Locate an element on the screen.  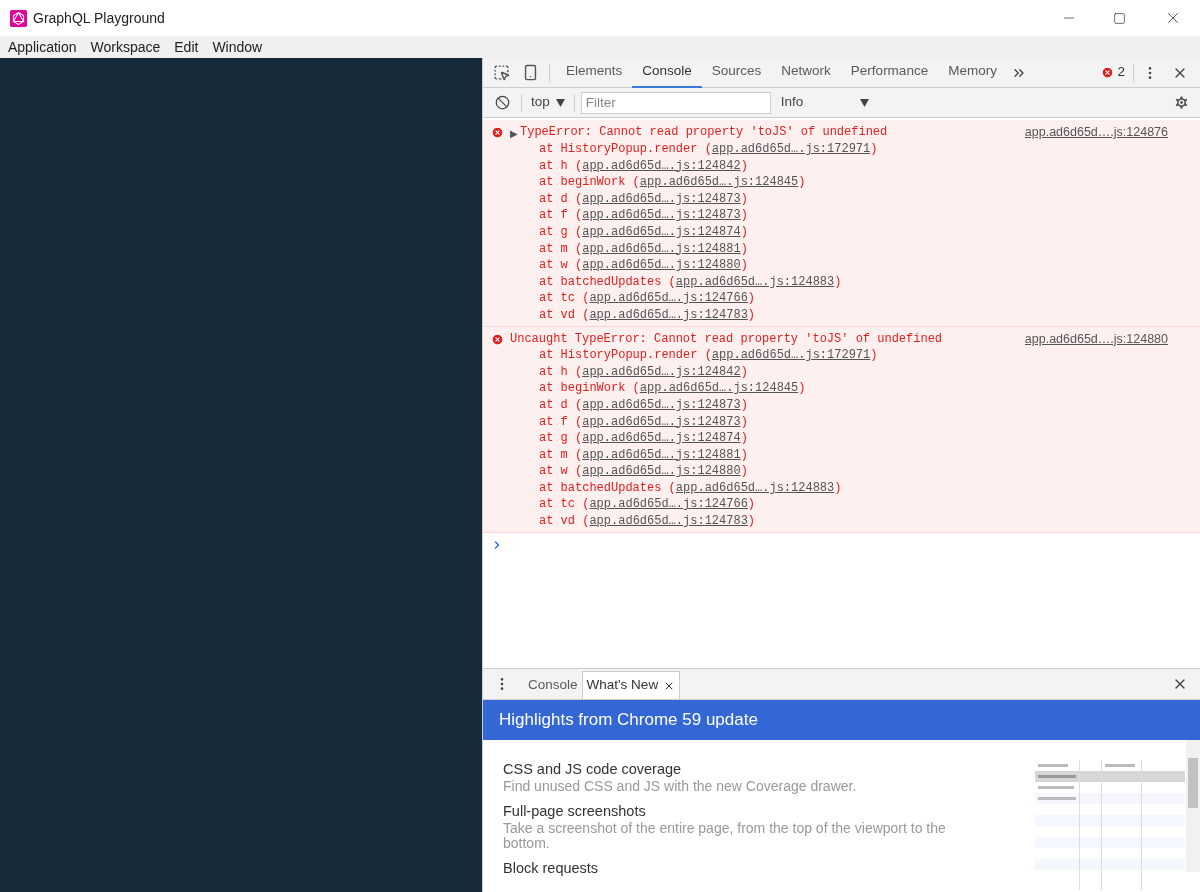
panel-tab: Memory is located at coordinates (972, 72).